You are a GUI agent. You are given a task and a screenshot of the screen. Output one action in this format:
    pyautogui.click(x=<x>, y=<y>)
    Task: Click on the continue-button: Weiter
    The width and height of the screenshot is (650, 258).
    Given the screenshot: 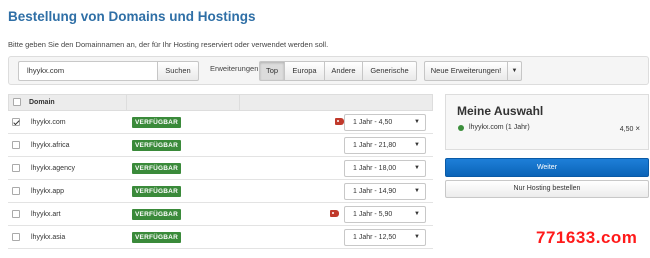 What is the action you would take?
    pyautogui.click(x=547, y=167)
    